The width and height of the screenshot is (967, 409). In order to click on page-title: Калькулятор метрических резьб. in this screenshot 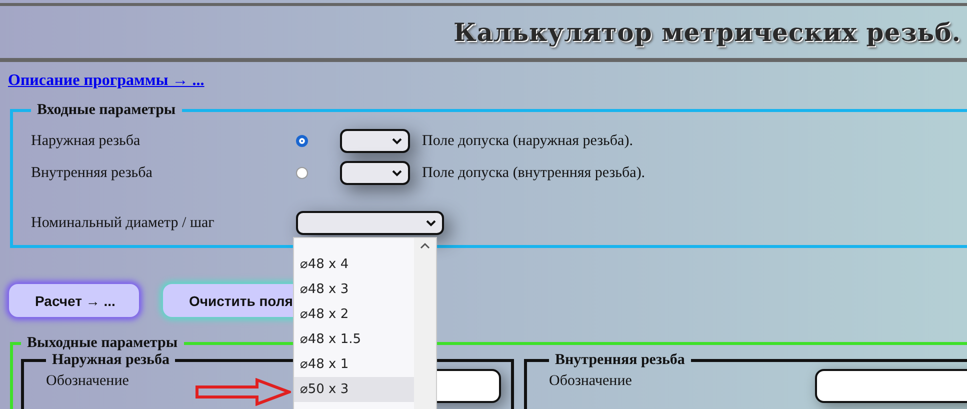, I will do `click(707, 32)`.